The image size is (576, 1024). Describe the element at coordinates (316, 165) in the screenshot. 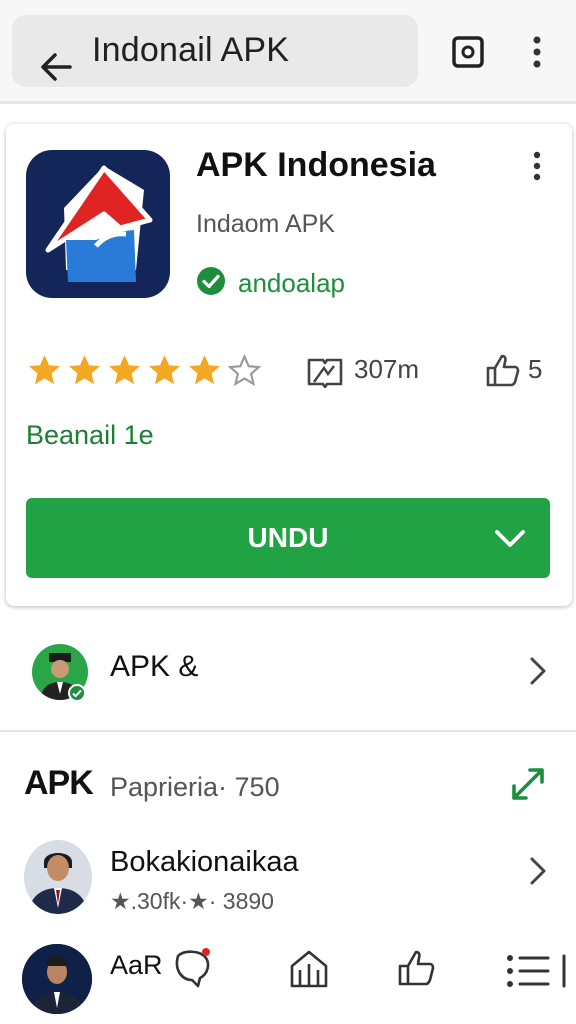

I see `app-title: APK Indonesia` at that location.